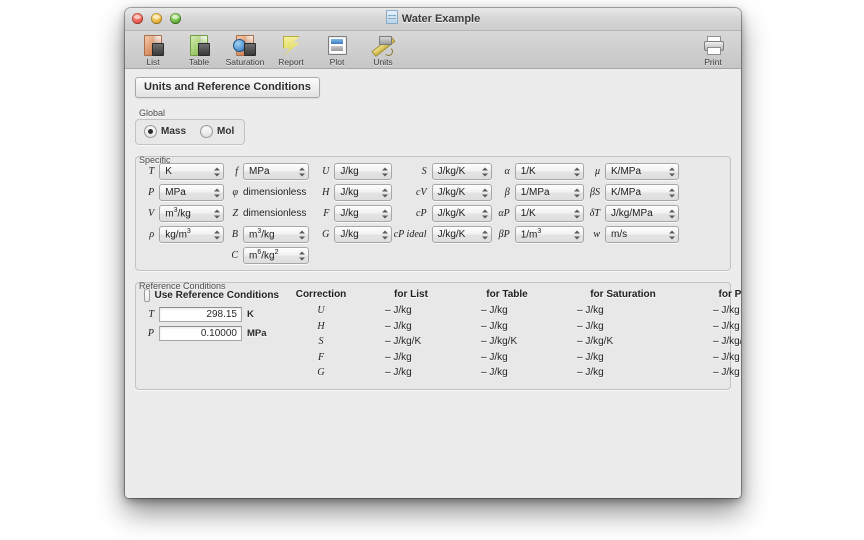 The width and height of the screenshot is (864, 540). Describe the element at coordinates (200, 333) in the screenshot. I see `reference-pressure-input: 0.10000` at that location.